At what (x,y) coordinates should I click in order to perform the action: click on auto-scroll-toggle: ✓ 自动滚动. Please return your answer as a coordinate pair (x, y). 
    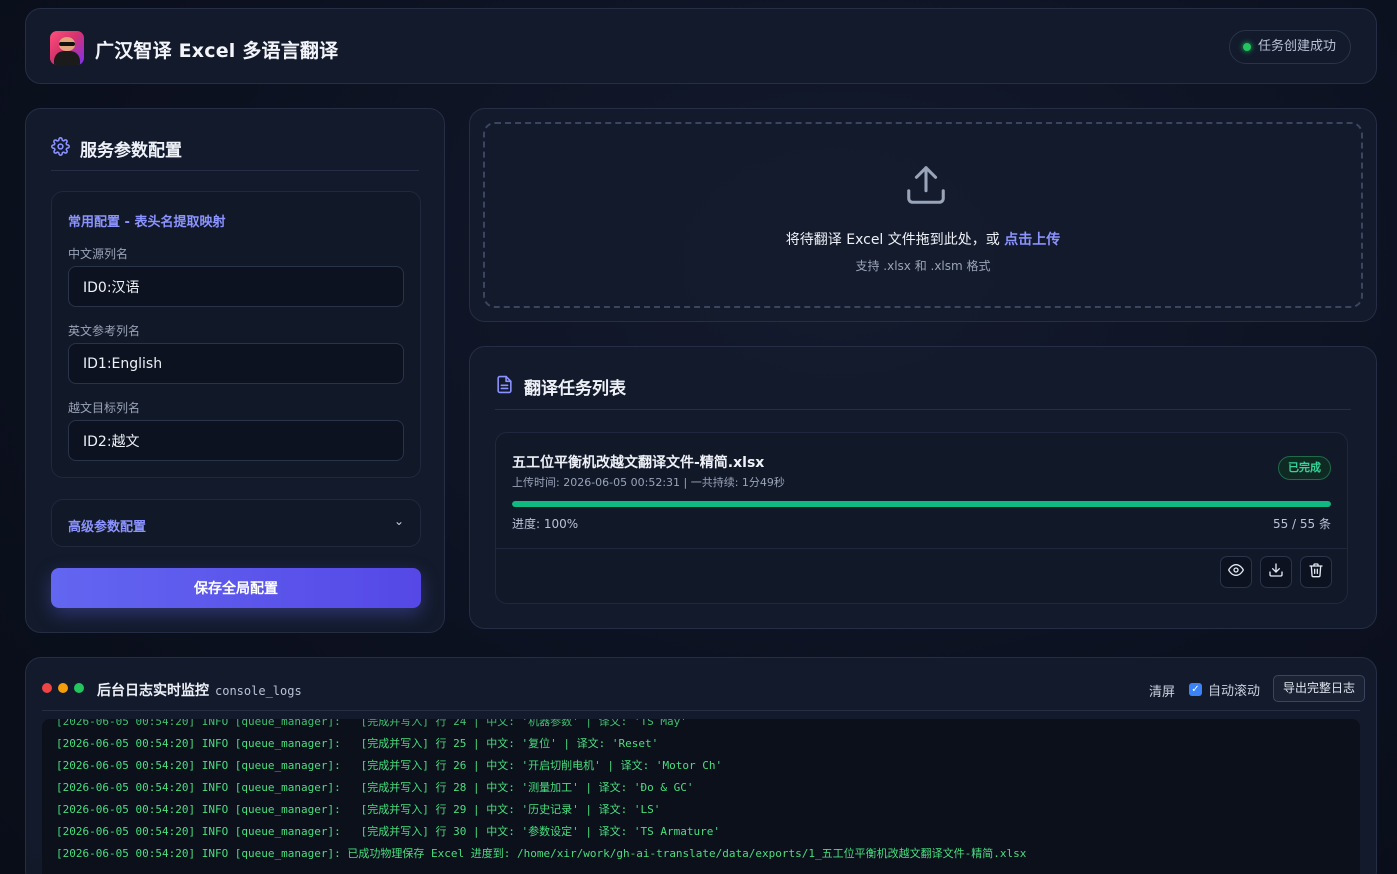
    Looking at the image, I should click on (1224, 689).